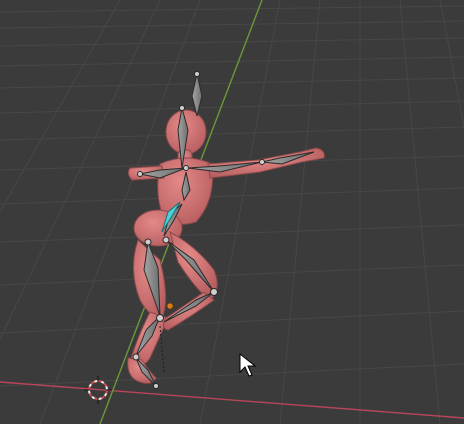  I want to click on active-joint, so click(170, 306).